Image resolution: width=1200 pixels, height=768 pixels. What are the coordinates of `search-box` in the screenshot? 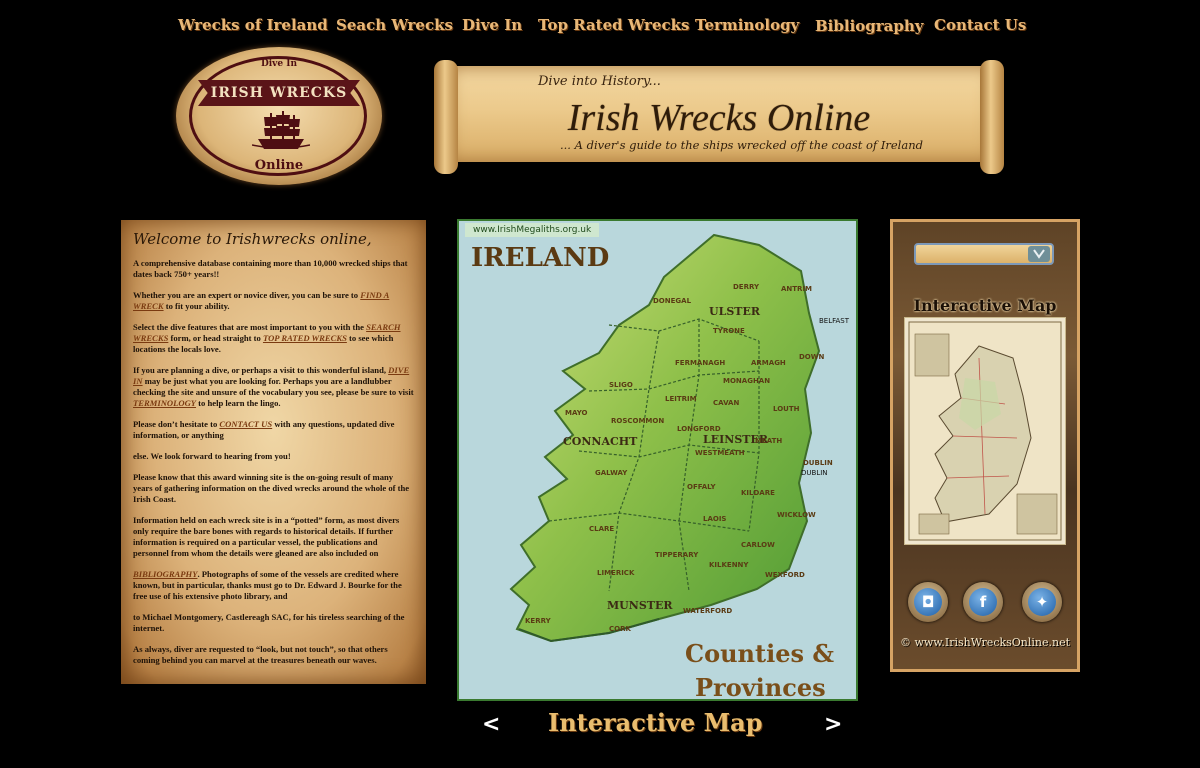 It's located at (984, 254).